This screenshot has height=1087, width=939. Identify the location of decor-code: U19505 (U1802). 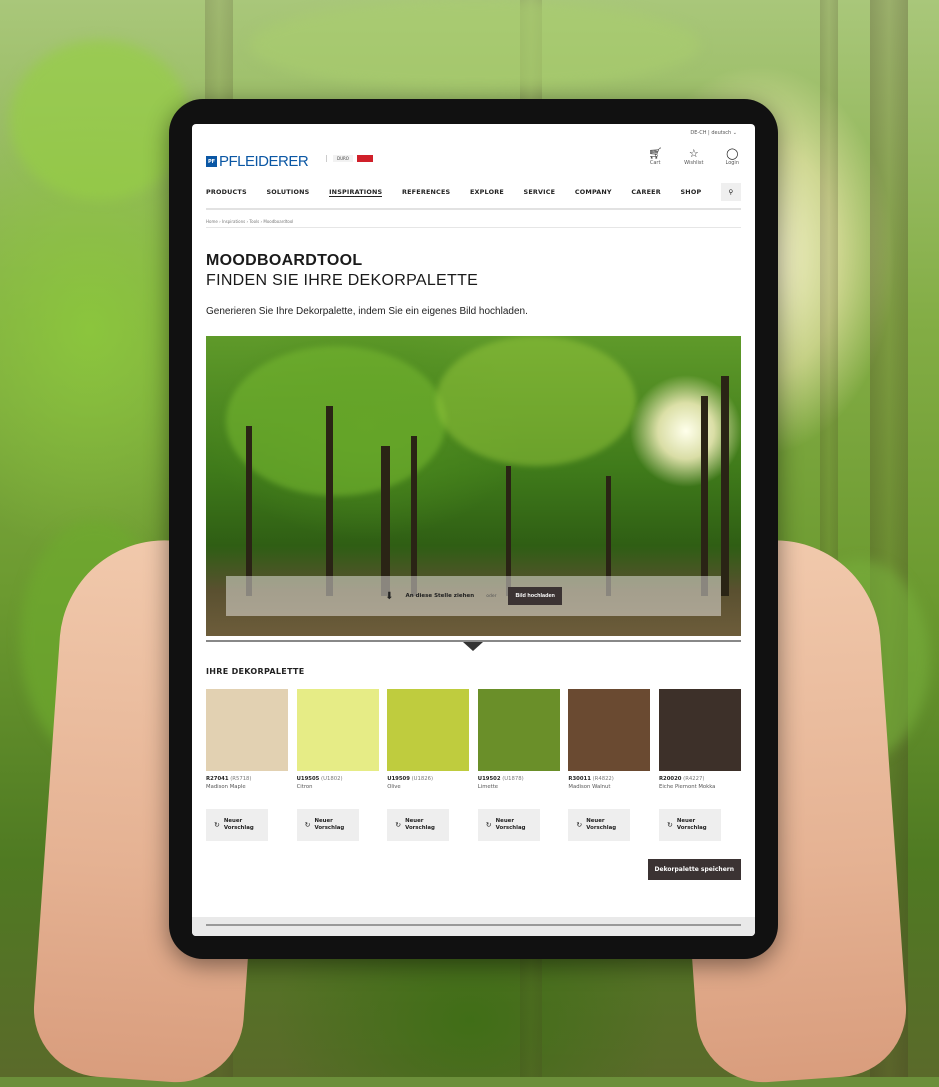
(319, 779).